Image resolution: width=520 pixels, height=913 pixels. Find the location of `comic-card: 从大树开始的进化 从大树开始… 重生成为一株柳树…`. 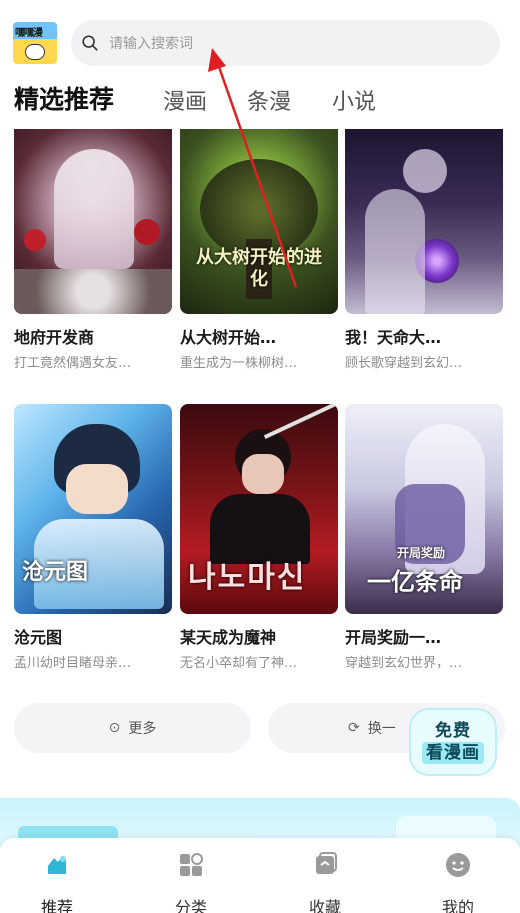

comic-card: 从大树开始的进化 从大树开始… 重生成为一株柳树… is located at coordinates (259, 250).